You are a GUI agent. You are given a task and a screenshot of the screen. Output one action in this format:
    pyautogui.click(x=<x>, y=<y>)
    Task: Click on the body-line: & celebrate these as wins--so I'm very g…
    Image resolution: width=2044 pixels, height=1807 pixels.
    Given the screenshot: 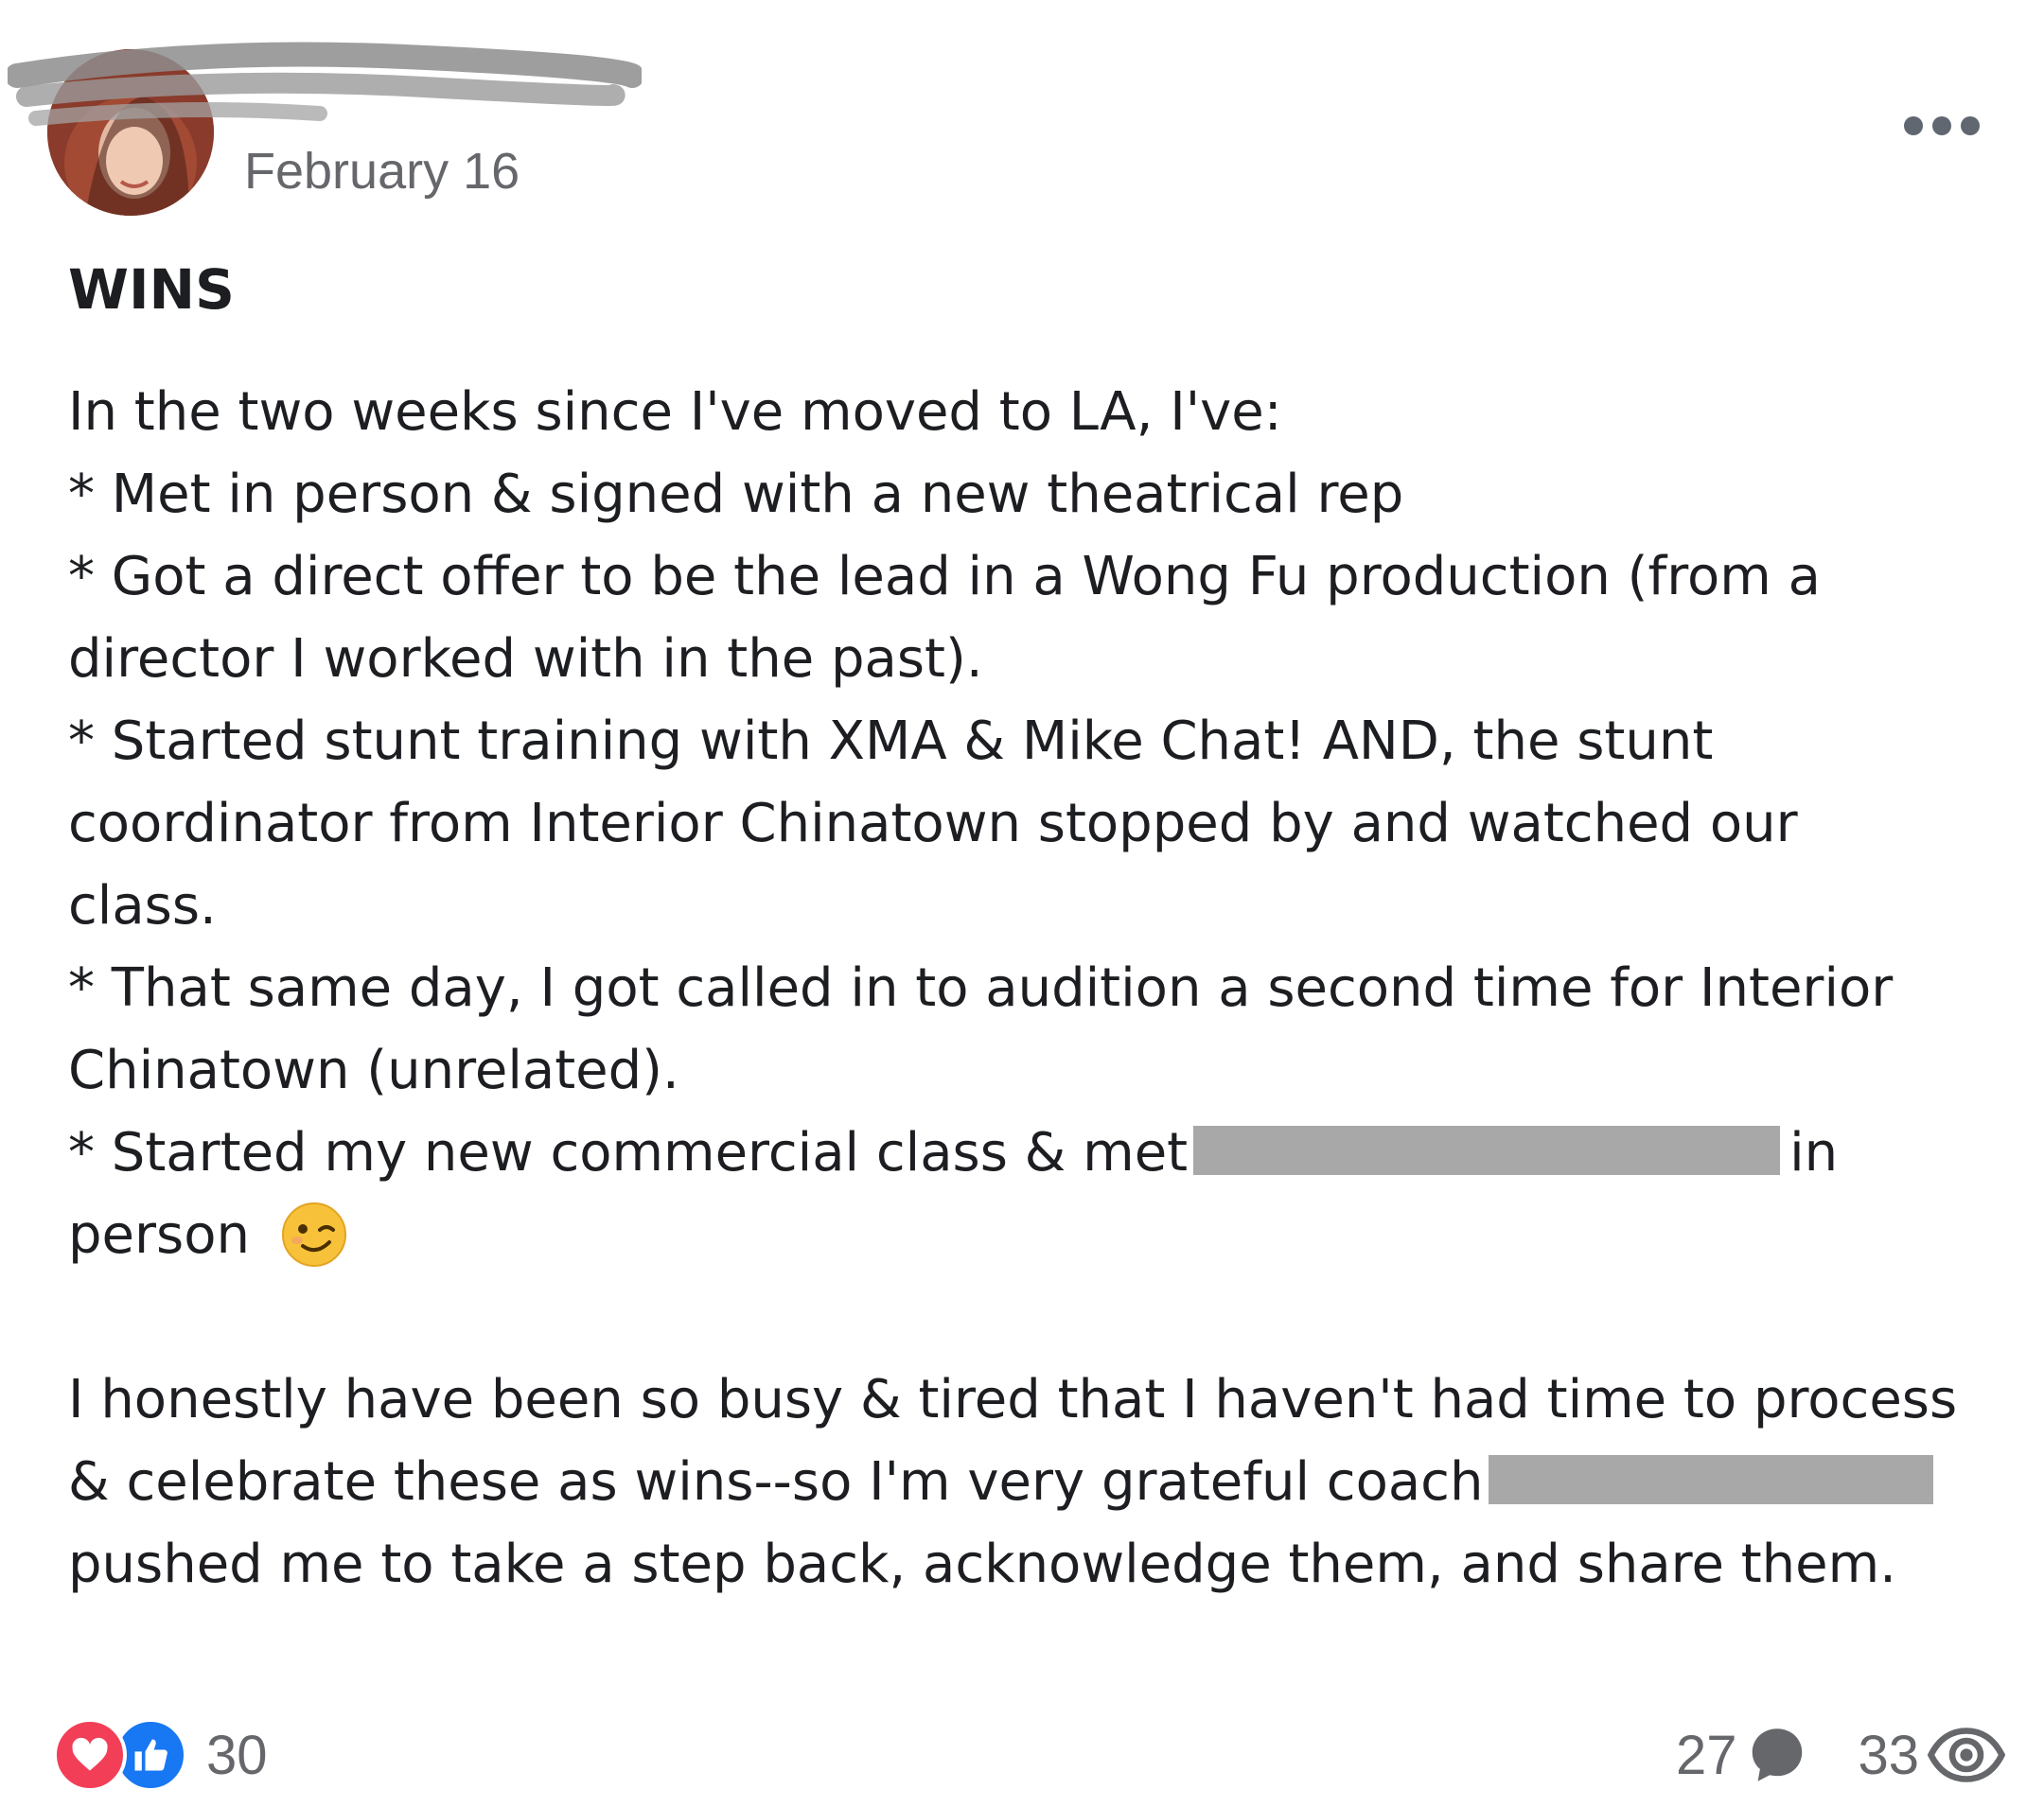 What is the action you would take?
    pyautogui.click(x=1043, y=1482)
    